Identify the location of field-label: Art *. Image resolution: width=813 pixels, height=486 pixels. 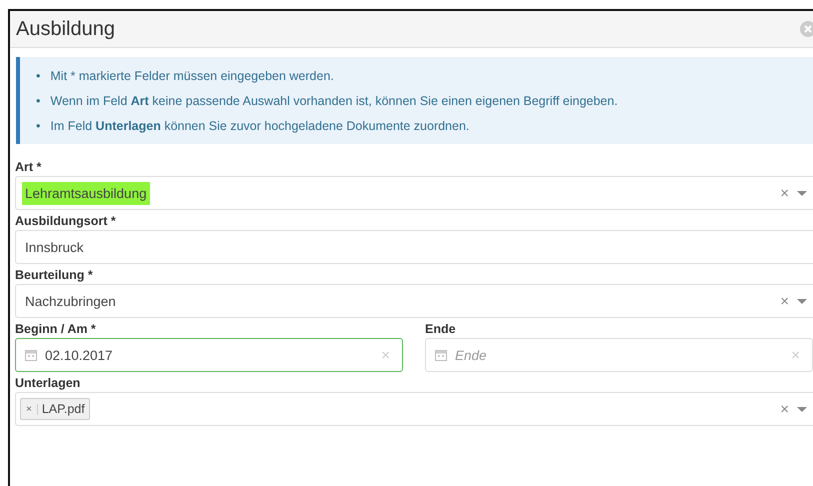
(28, 167).